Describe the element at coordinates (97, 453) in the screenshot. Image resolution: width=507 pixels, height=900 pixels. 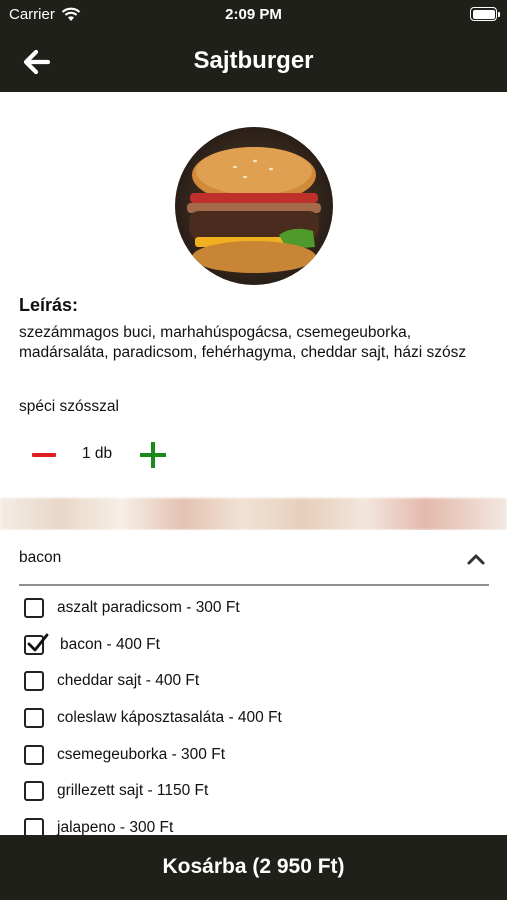
I see `quantity-value: 1 db` at that location.